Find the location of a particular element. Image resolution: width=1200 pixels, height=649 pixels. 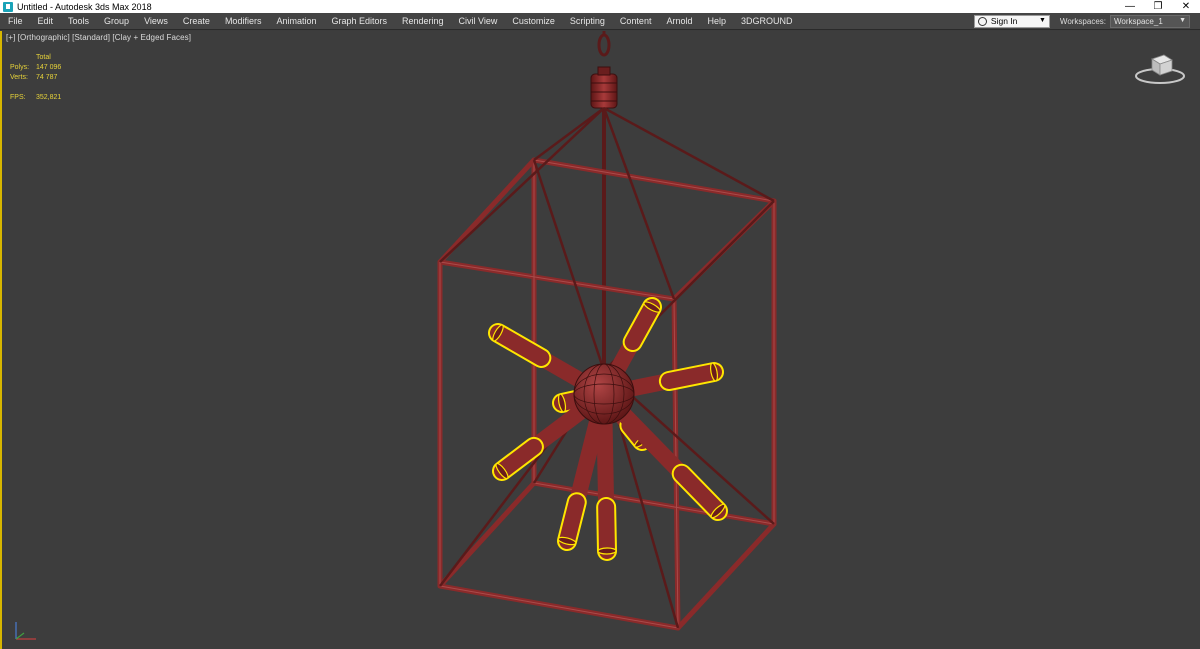

menu-customize: Customize is located at coordinates (533, 21).